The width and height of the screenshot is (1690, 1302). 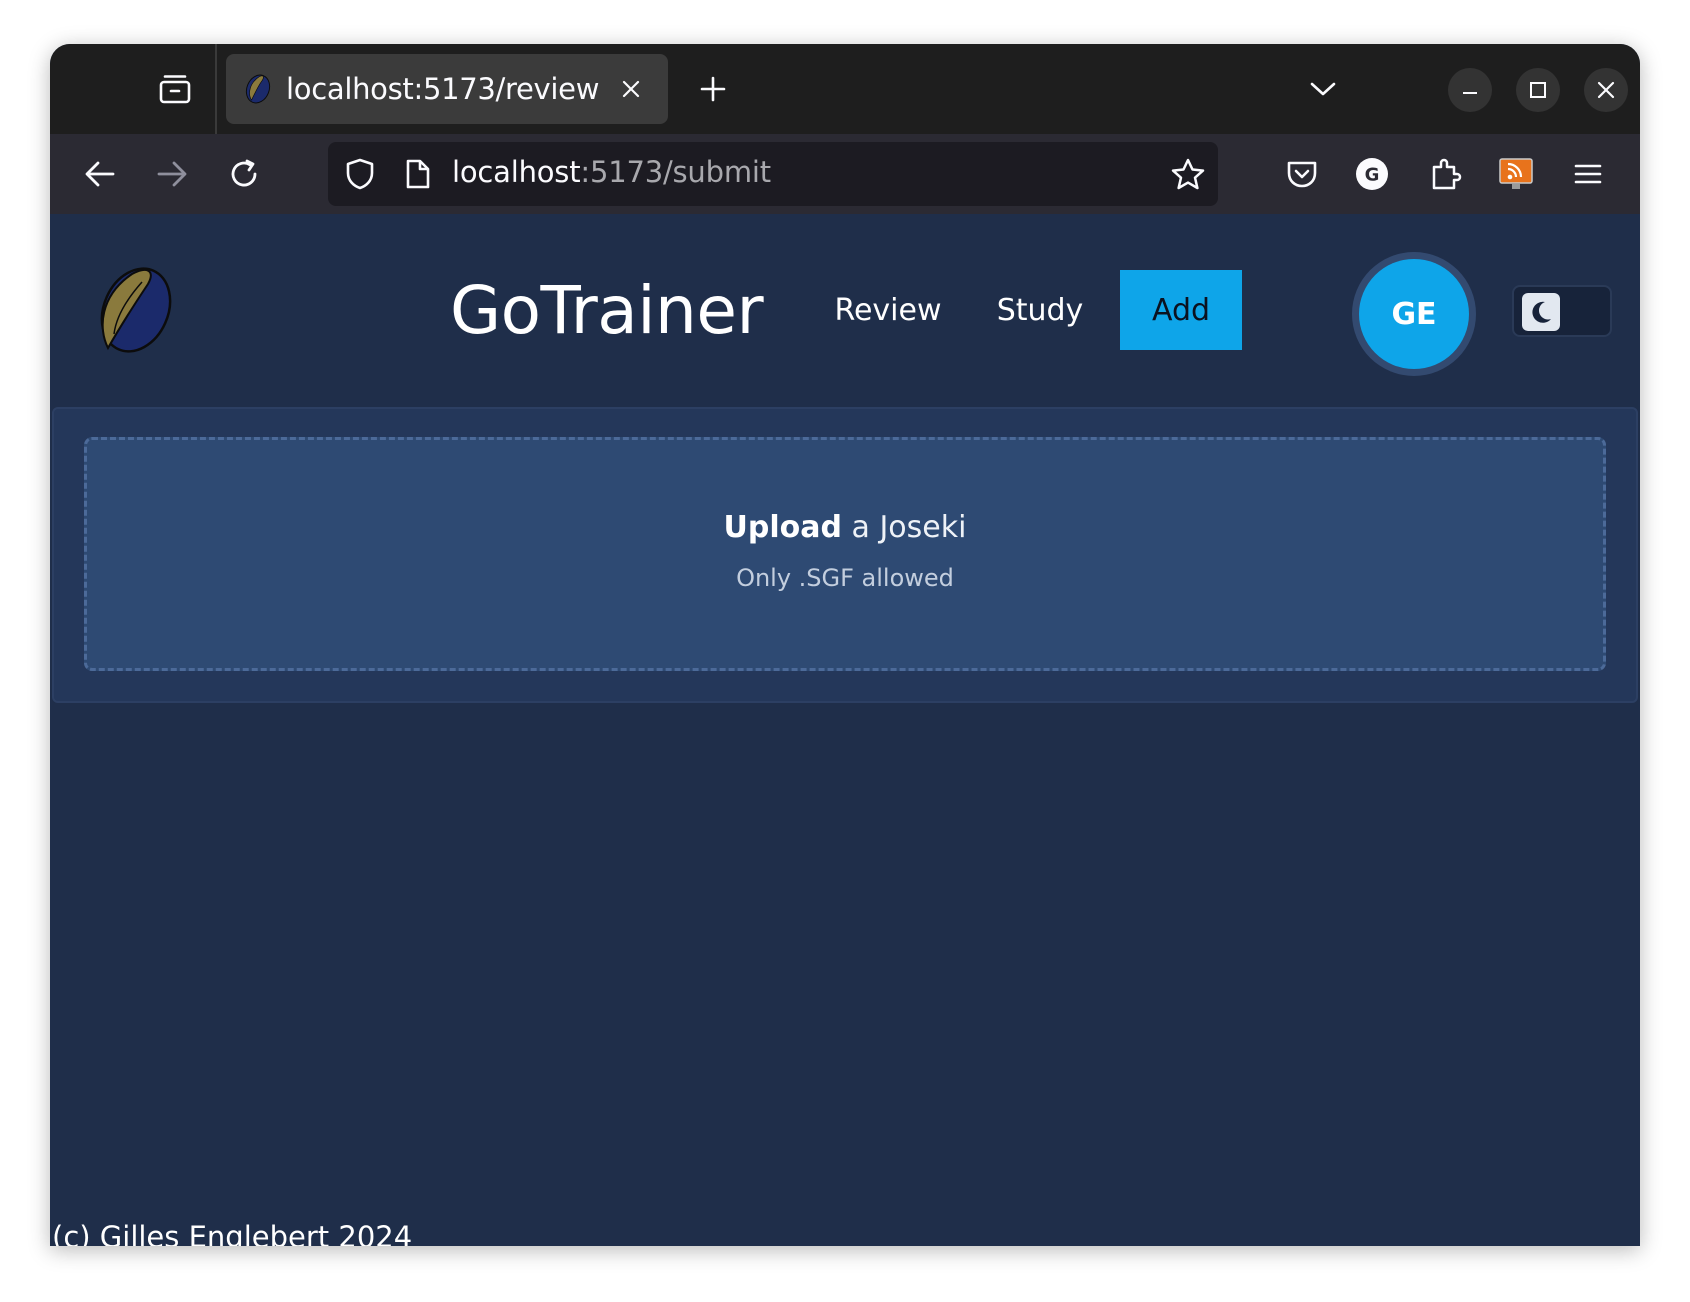 I want to click on upload-hint: Only .SGF allowed, so click(x=845, y=578).